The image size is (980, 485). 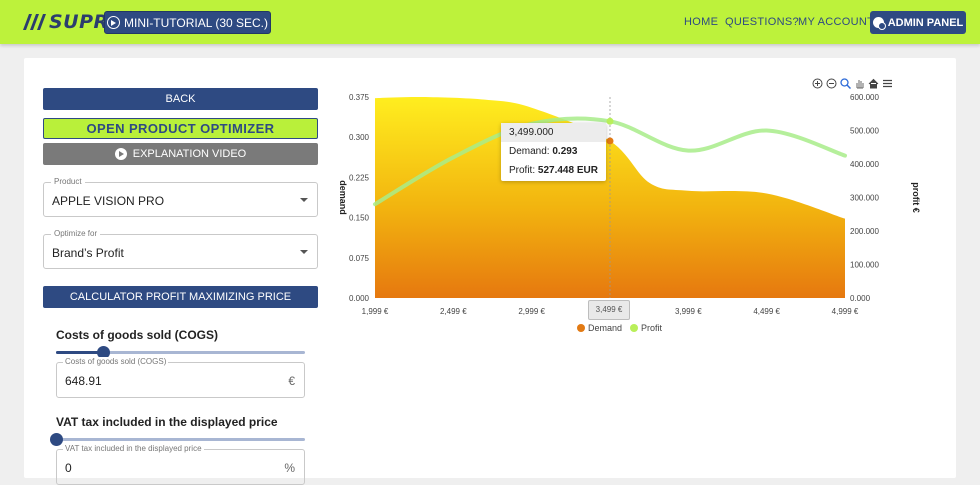 I want to click on y2-tick-label: 400.000, so click(x=864, y=164).